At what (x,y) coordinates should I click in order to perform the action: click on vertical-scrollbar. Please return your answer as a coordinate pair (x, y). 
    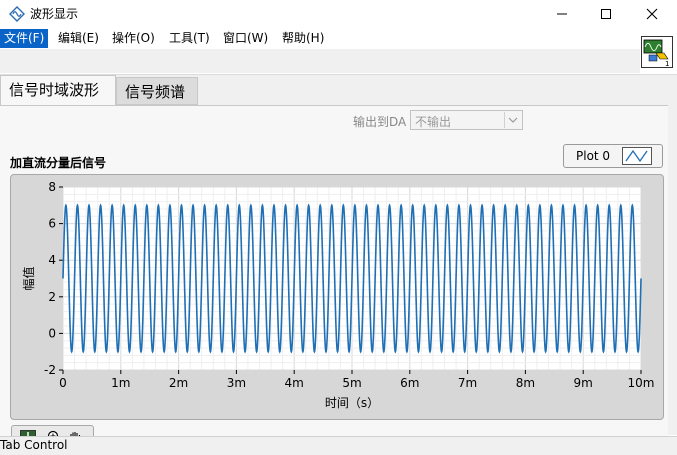
    Looking at the image, I should click on (672, 255).